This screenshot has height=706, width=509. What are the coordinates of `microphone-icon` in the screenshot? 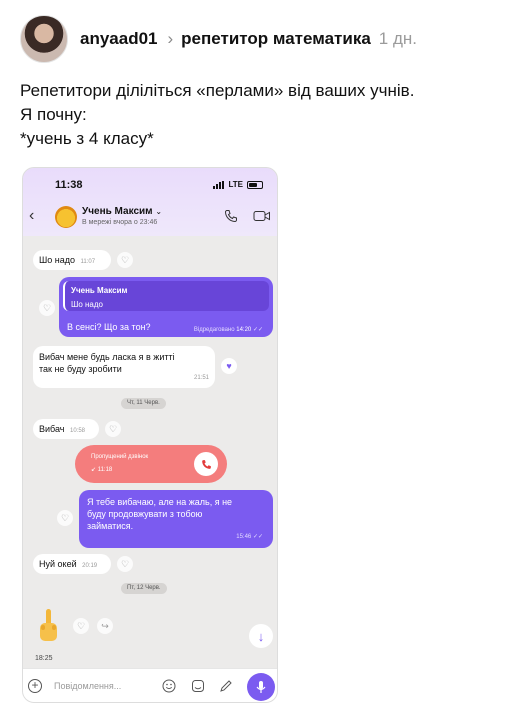 It's located at (261, 687).